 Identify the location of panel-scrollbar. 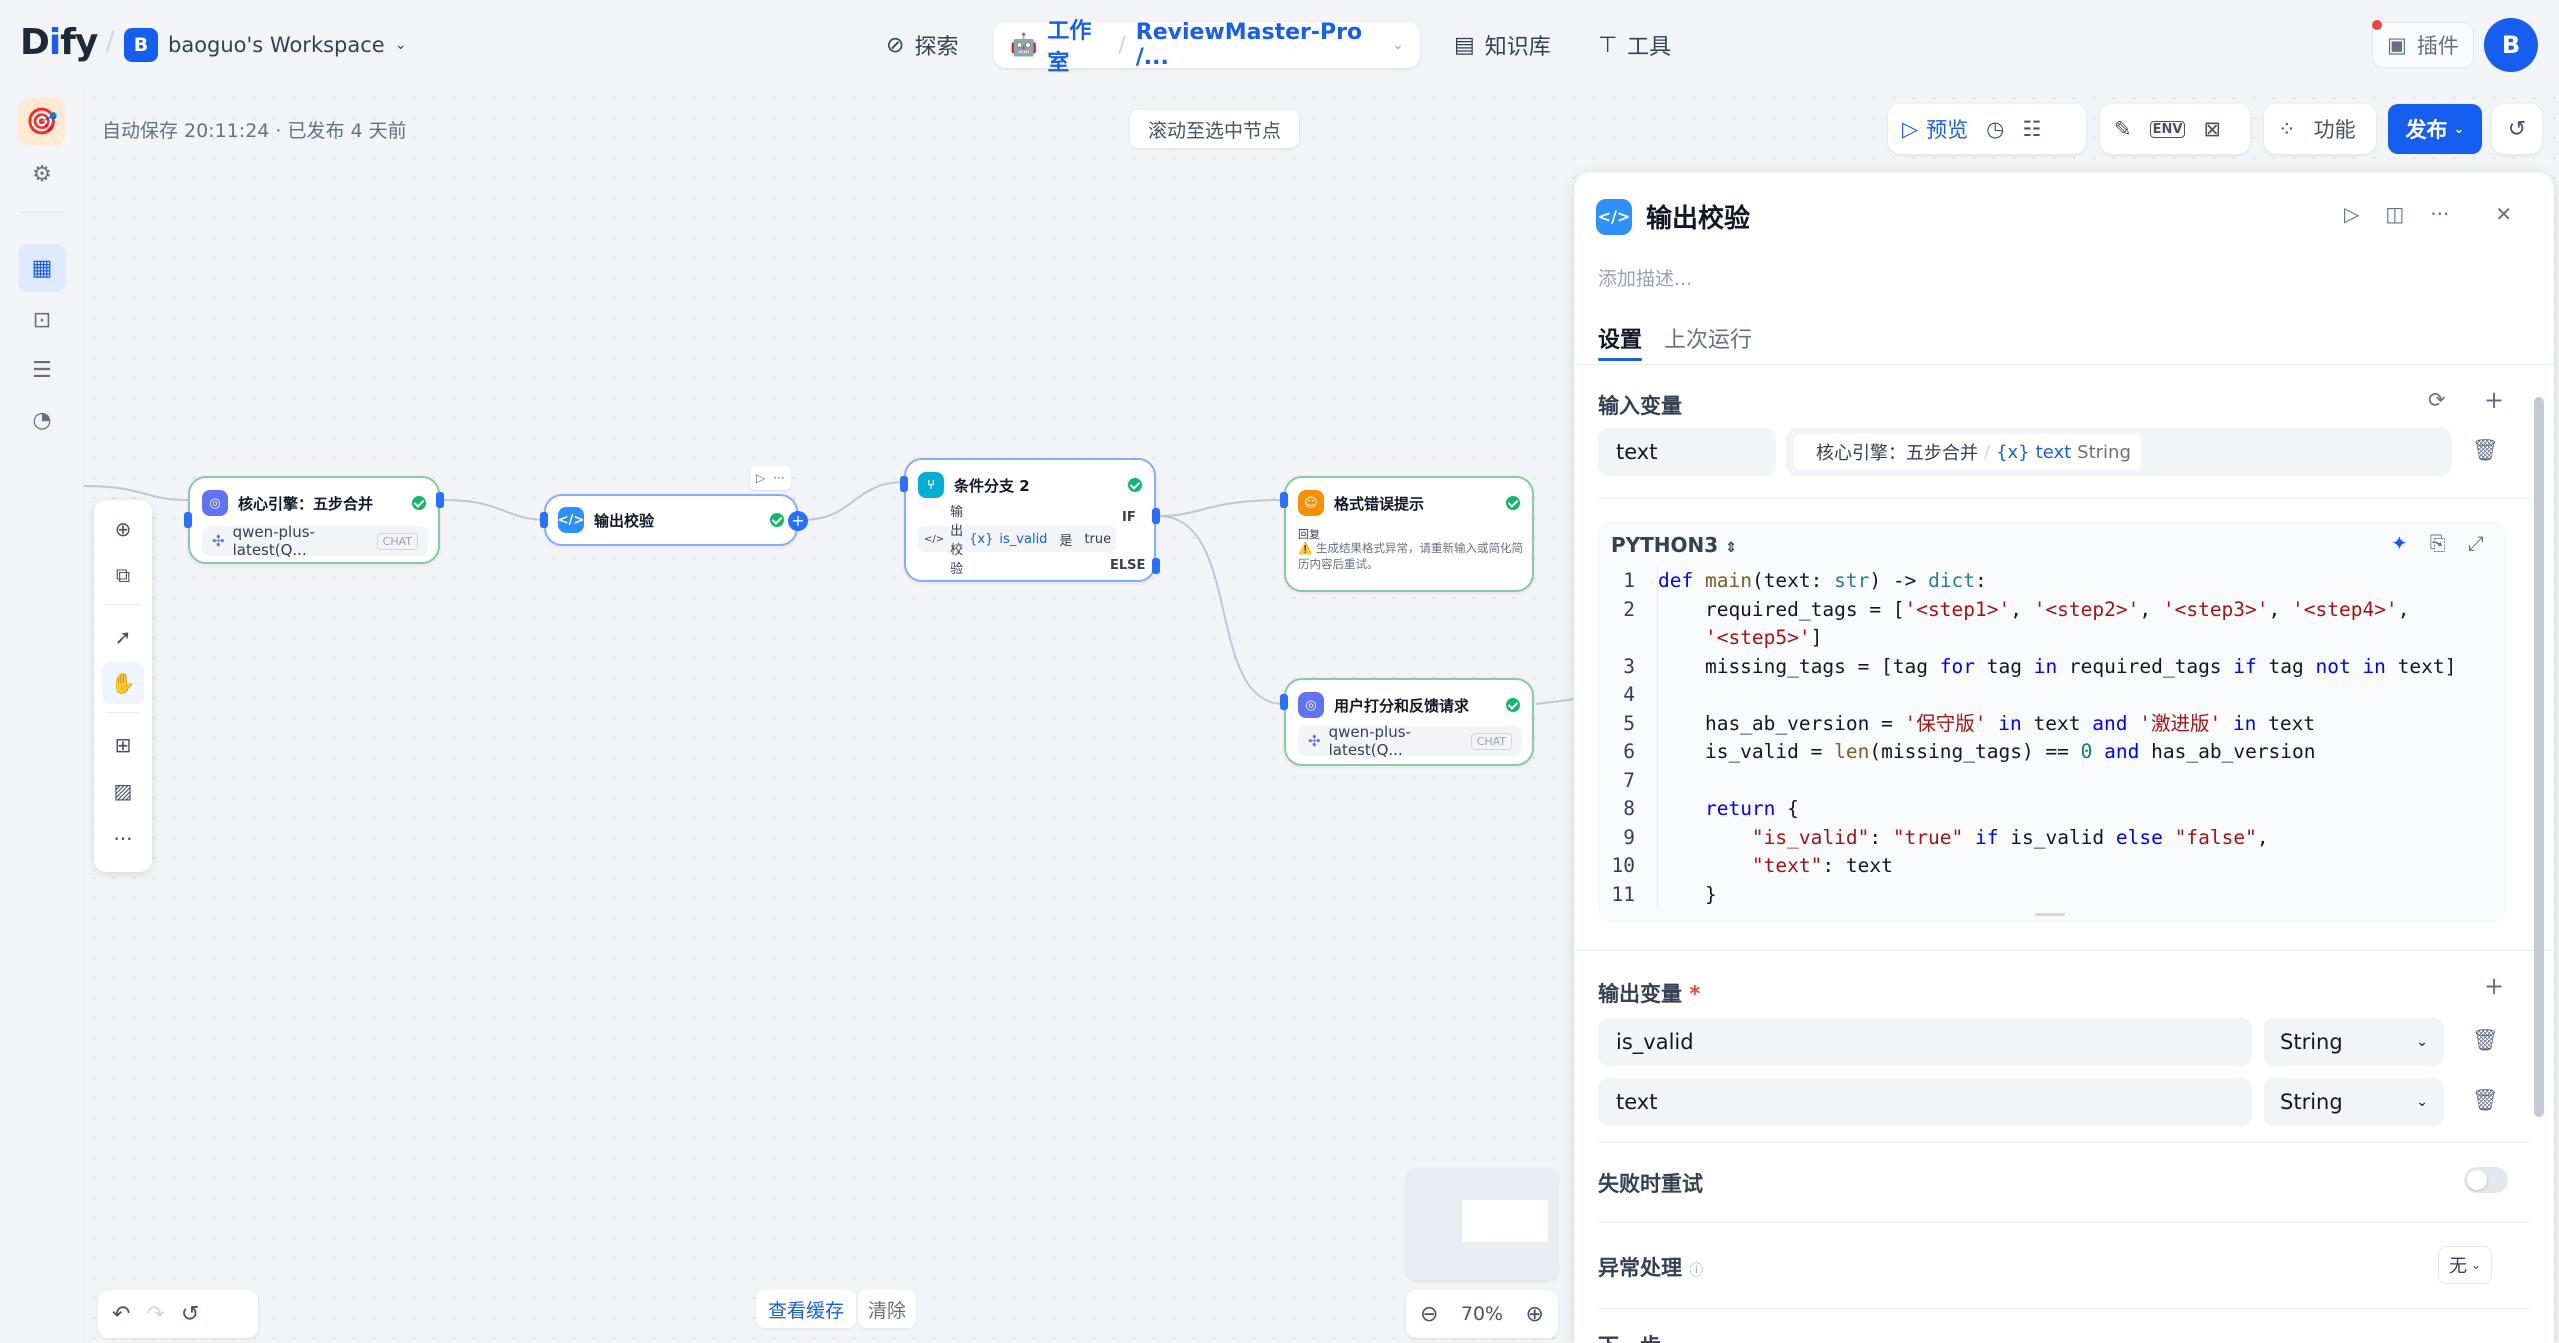
(2539, 757).